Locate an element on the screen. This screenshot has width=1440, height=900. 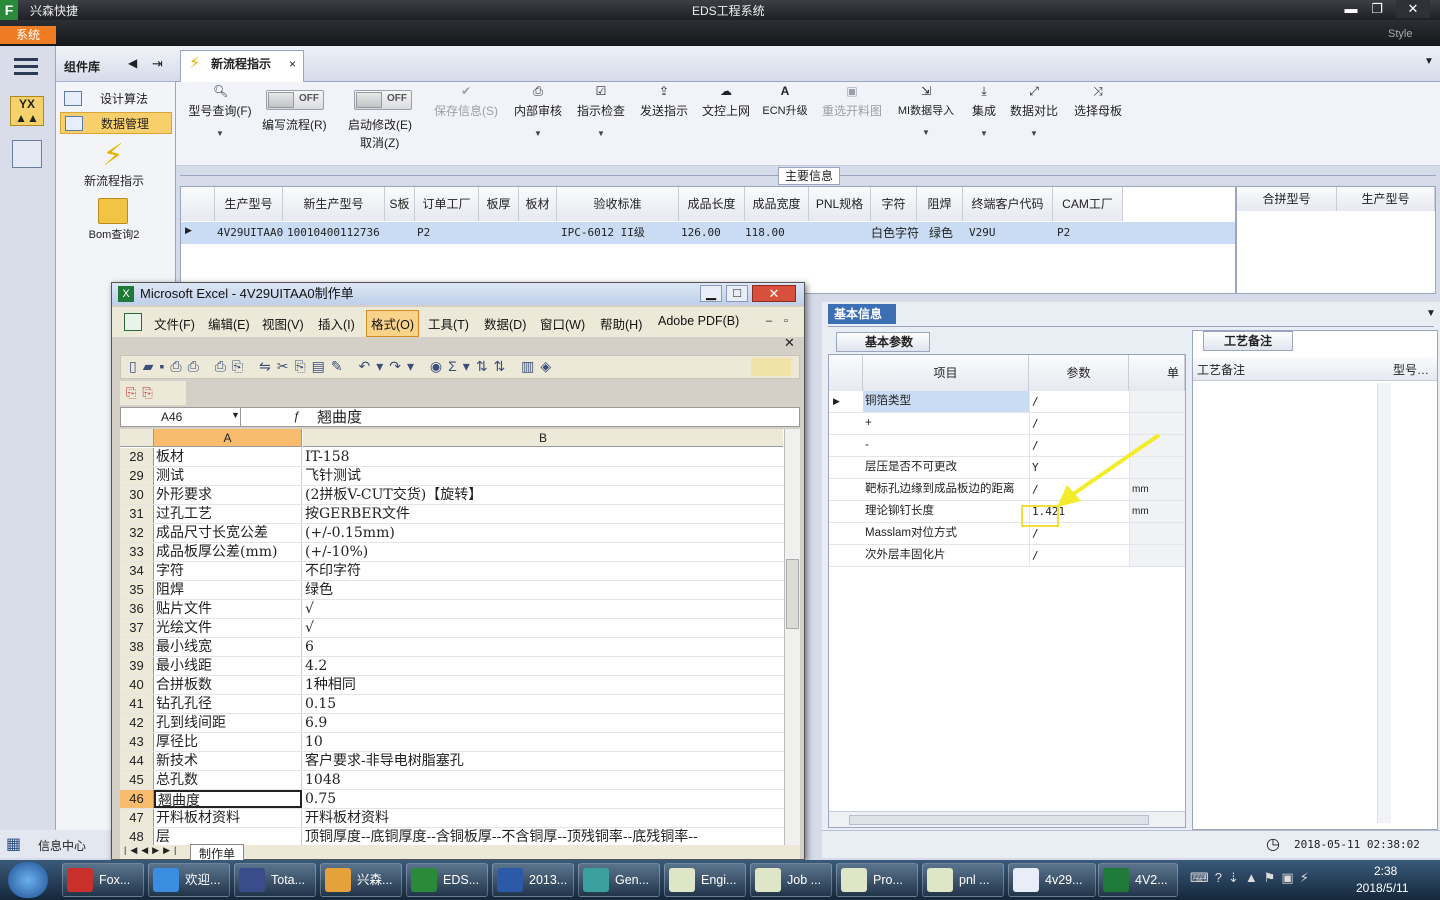
column-header: 参数 is located at coordinates (1079, 373).